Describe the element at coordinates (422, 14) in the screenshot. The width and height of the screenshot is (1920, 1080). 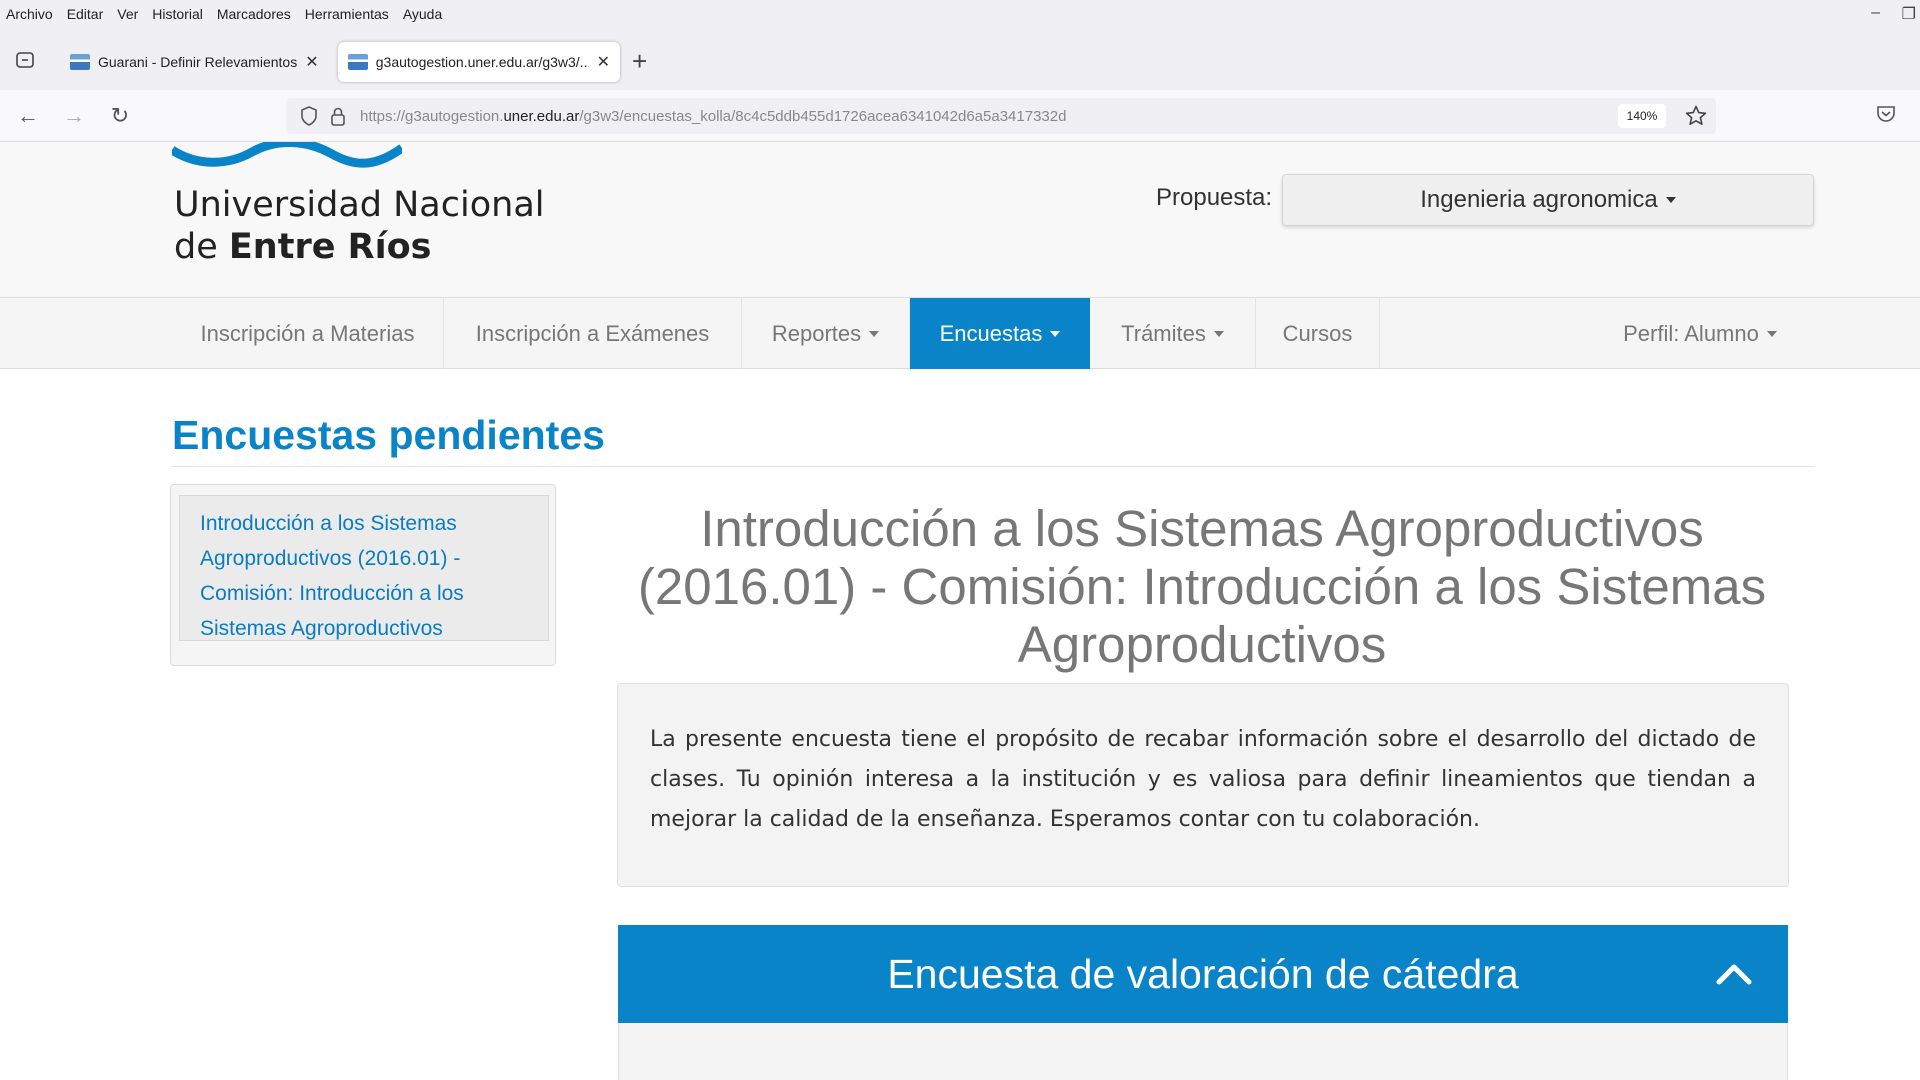
I see `menu-ayuda: Ayuda` at that location.